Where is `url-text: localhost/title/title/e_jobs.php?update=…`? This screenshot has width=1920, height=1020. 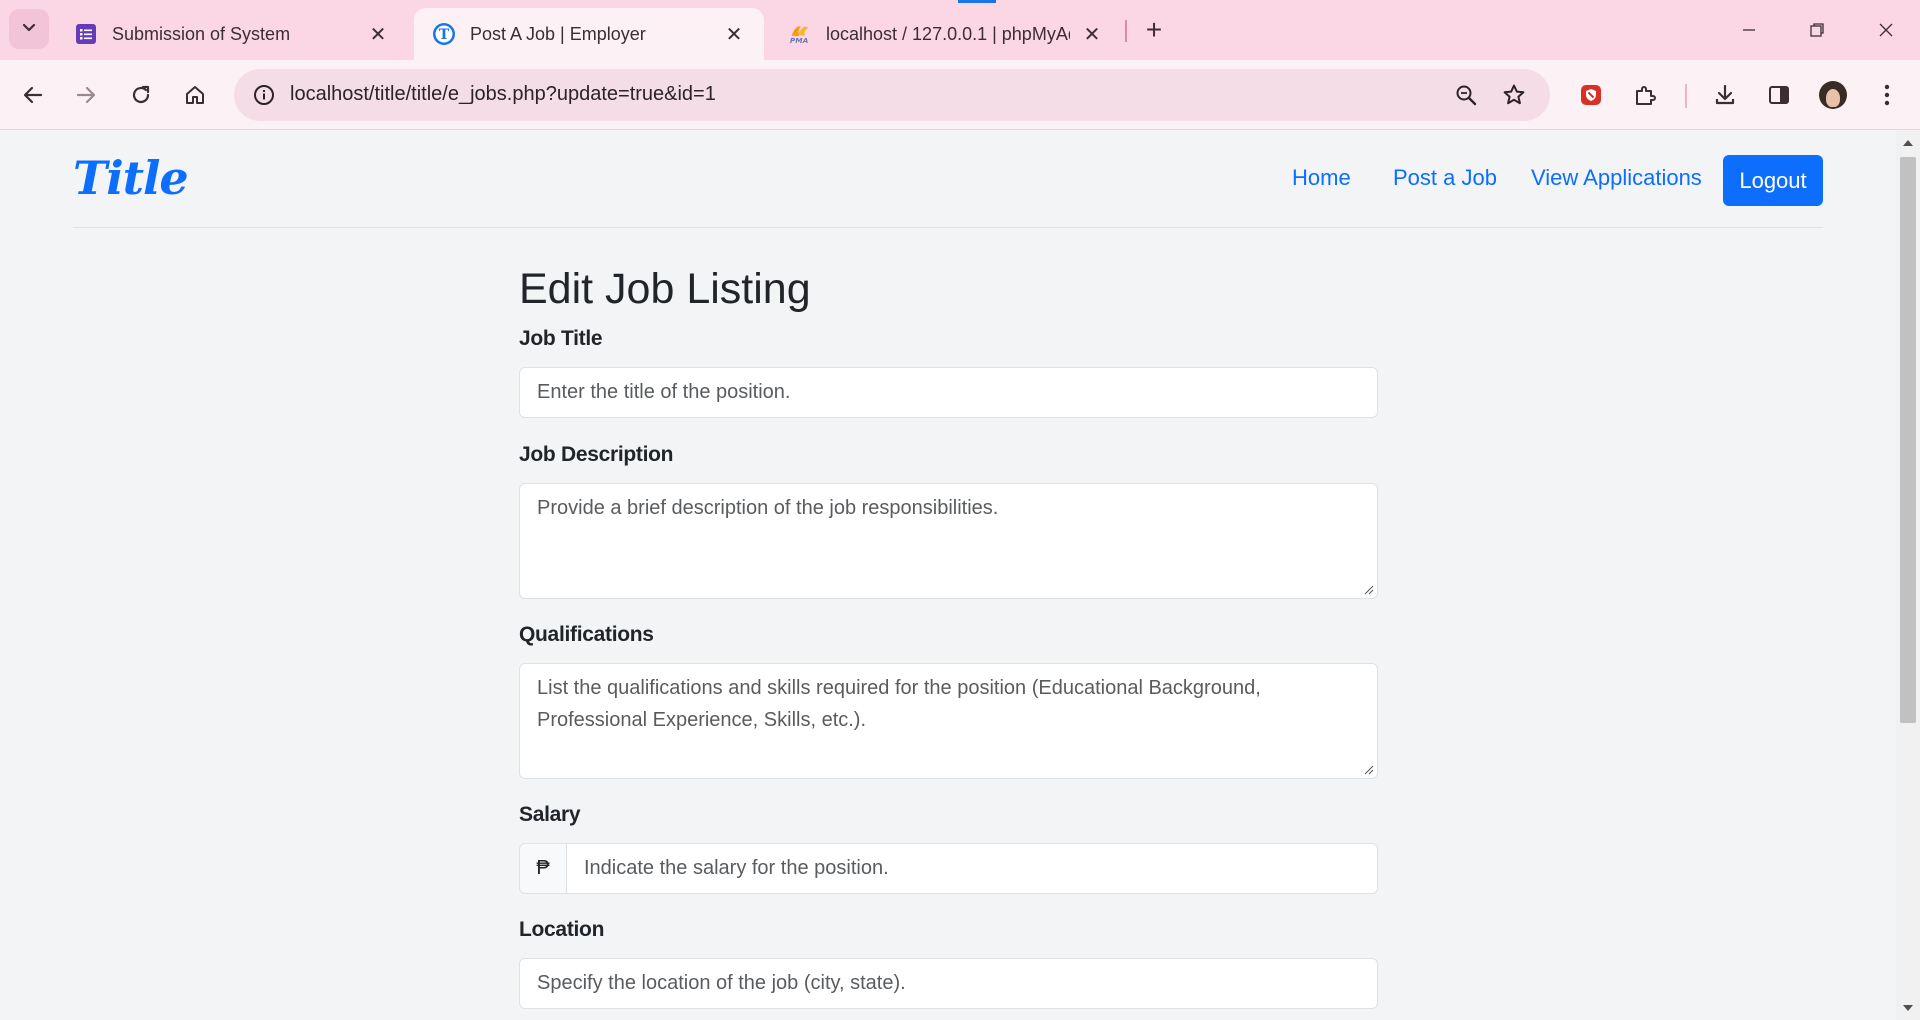 url-text: localhost/title/title/e_jobs.php?update=… is located at coordinates (503, 94).